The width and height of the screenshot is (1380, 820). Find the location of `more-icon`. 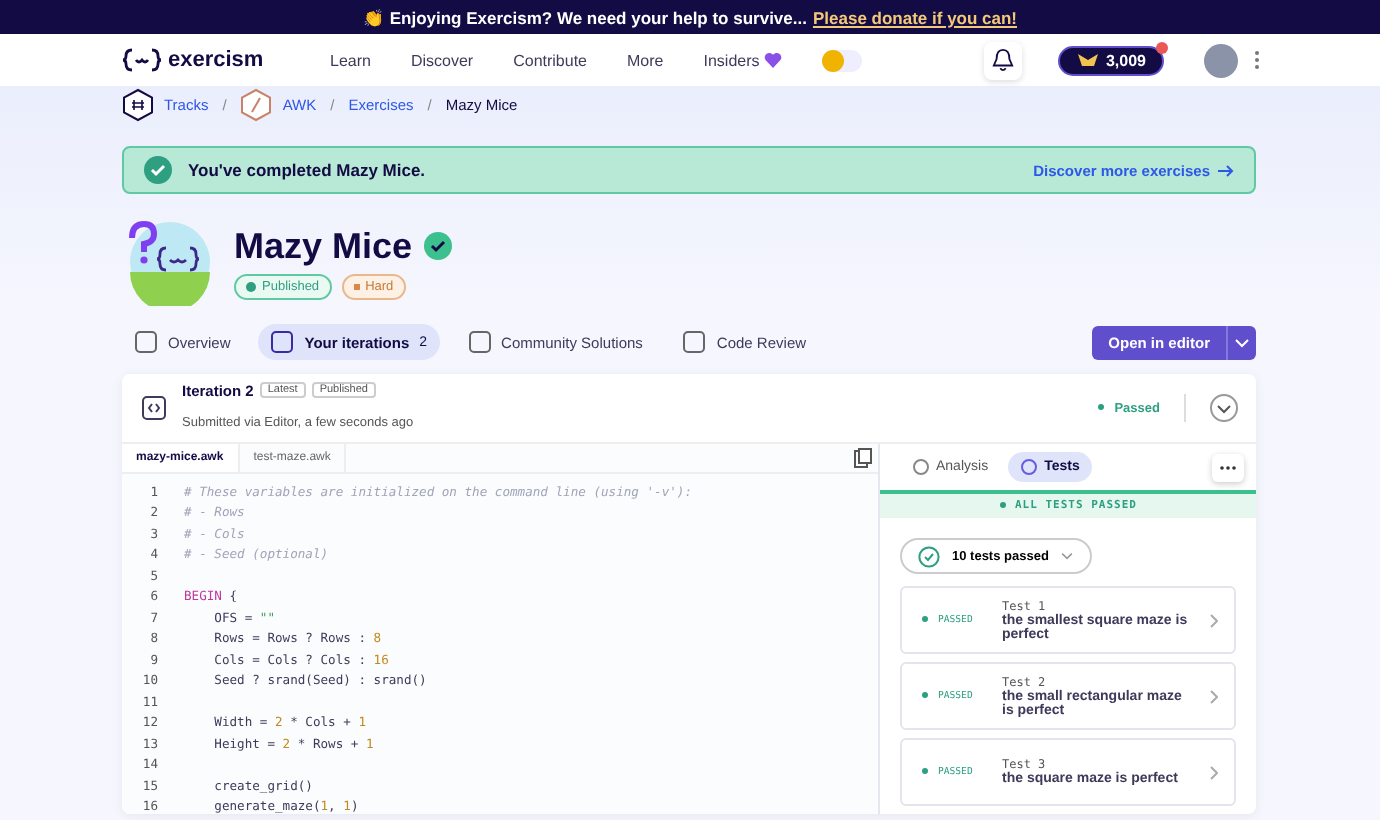

more-icon is located at coordinates (1257, 60).